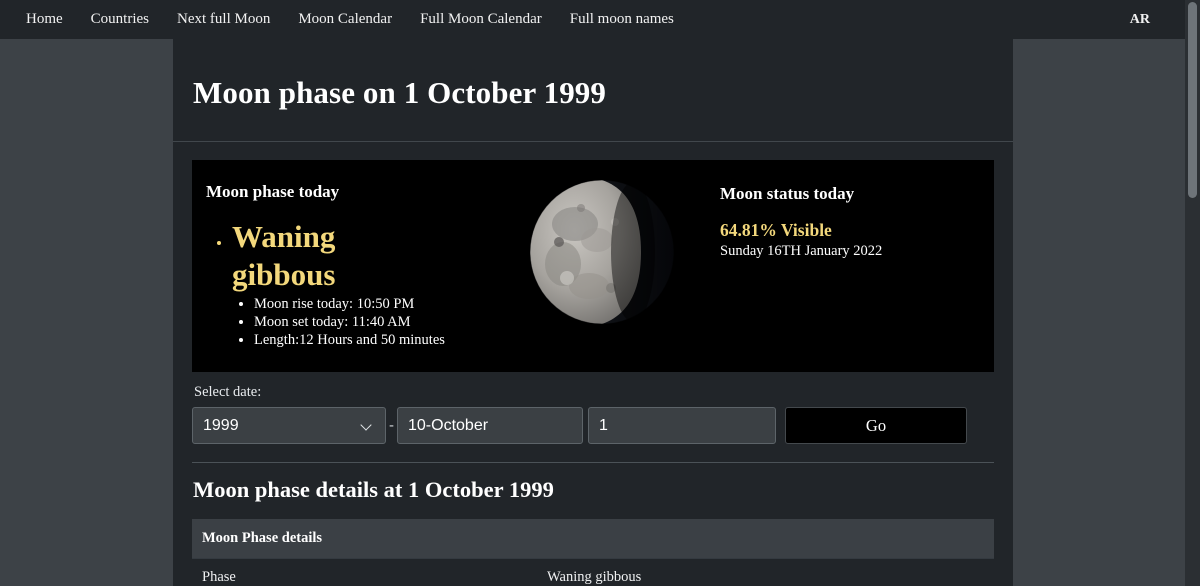 This screenshot has height=586, width=1200. I want to click on moon-status-date: Sunday 16TH January 2022, so click(801, 251).